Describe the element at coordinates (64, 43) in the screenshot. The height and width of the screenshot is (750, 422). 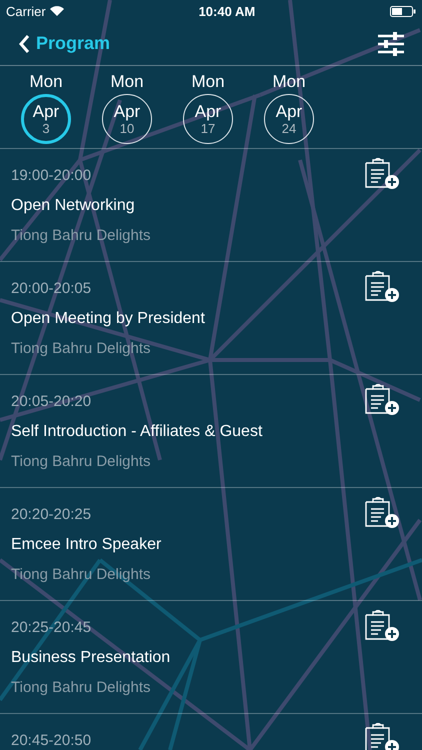
I see `back-button: Program` at that location.